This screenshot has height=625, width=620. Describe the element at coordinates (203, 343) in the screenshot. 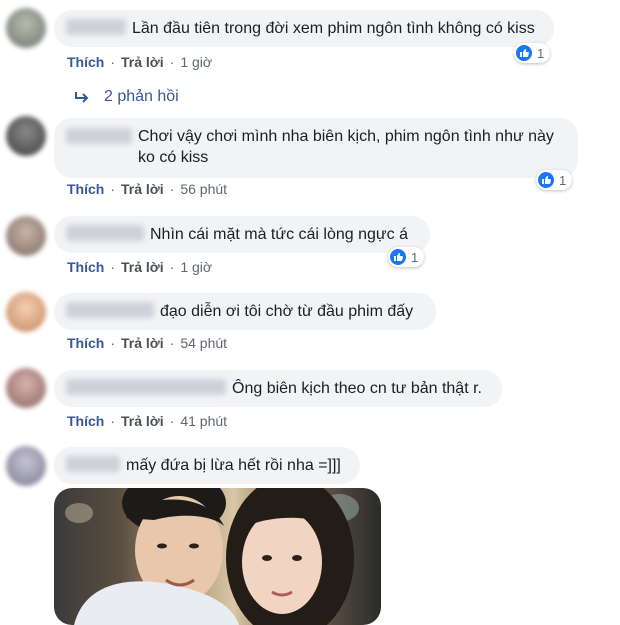

I see `timestamp: 54 phút` at that location.